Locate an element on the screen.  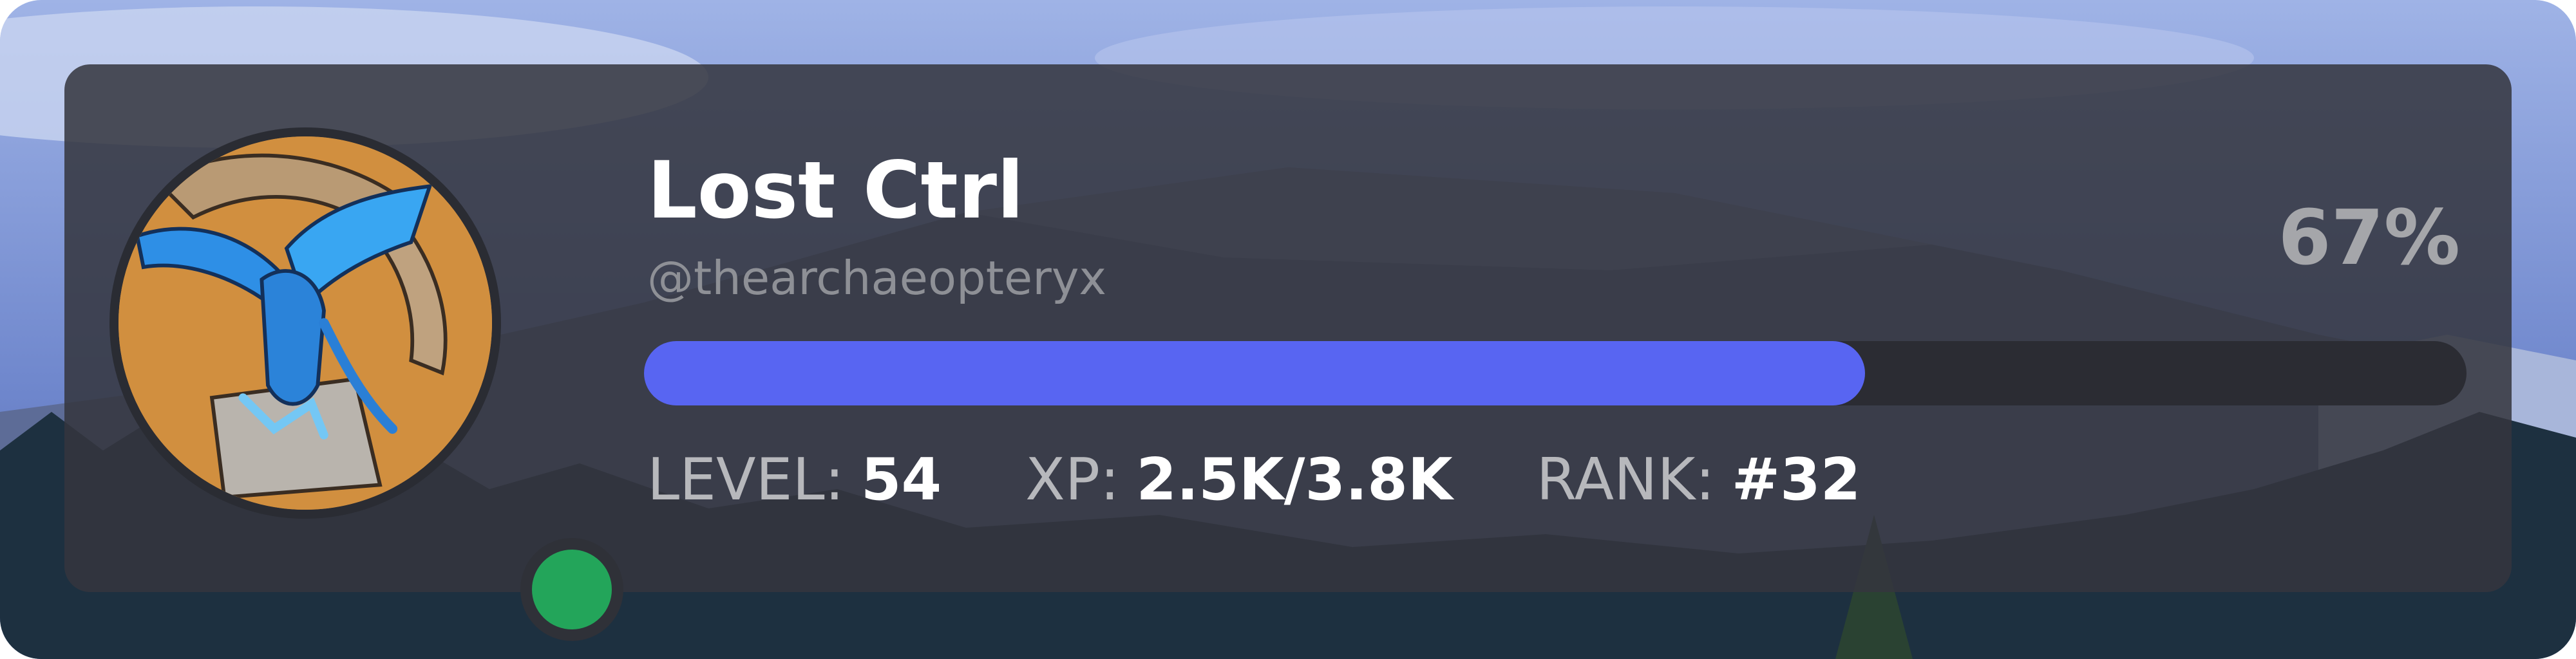
xp-stat: XP: 2.5K/3.8K is located at coordinates (1238, 480).